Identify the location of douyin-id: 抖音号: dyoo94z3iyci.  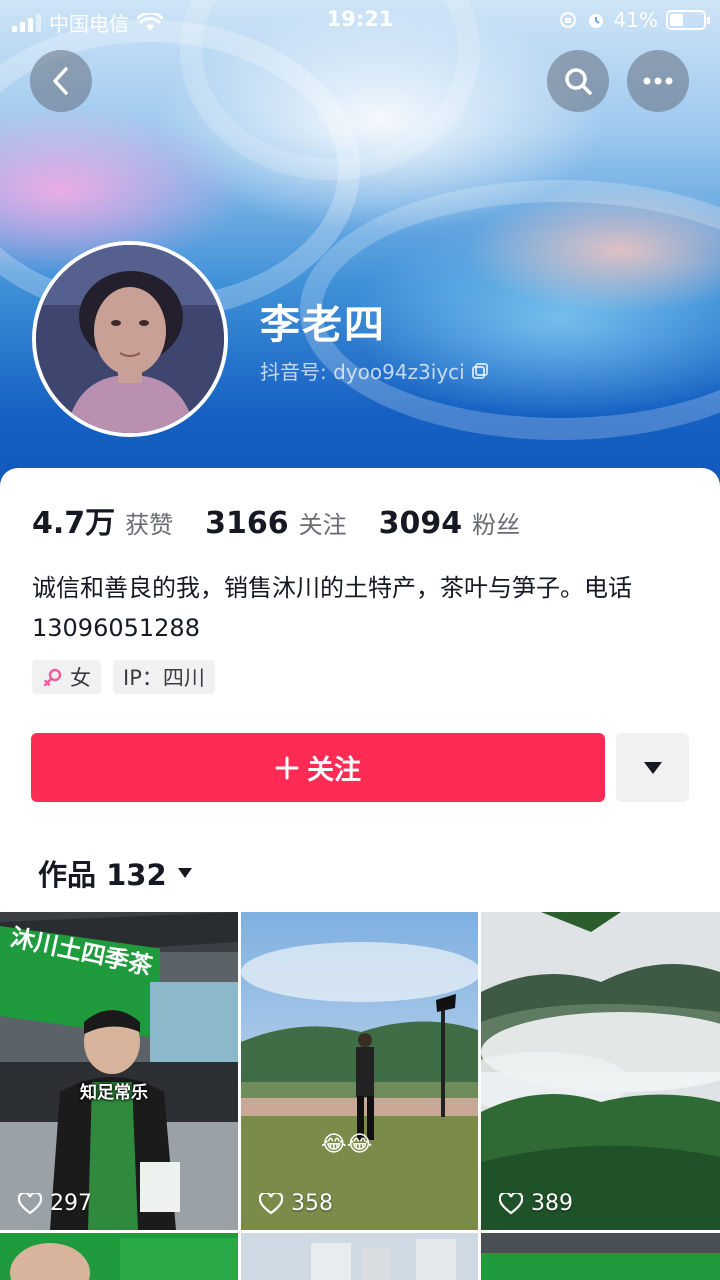
(374, 370).